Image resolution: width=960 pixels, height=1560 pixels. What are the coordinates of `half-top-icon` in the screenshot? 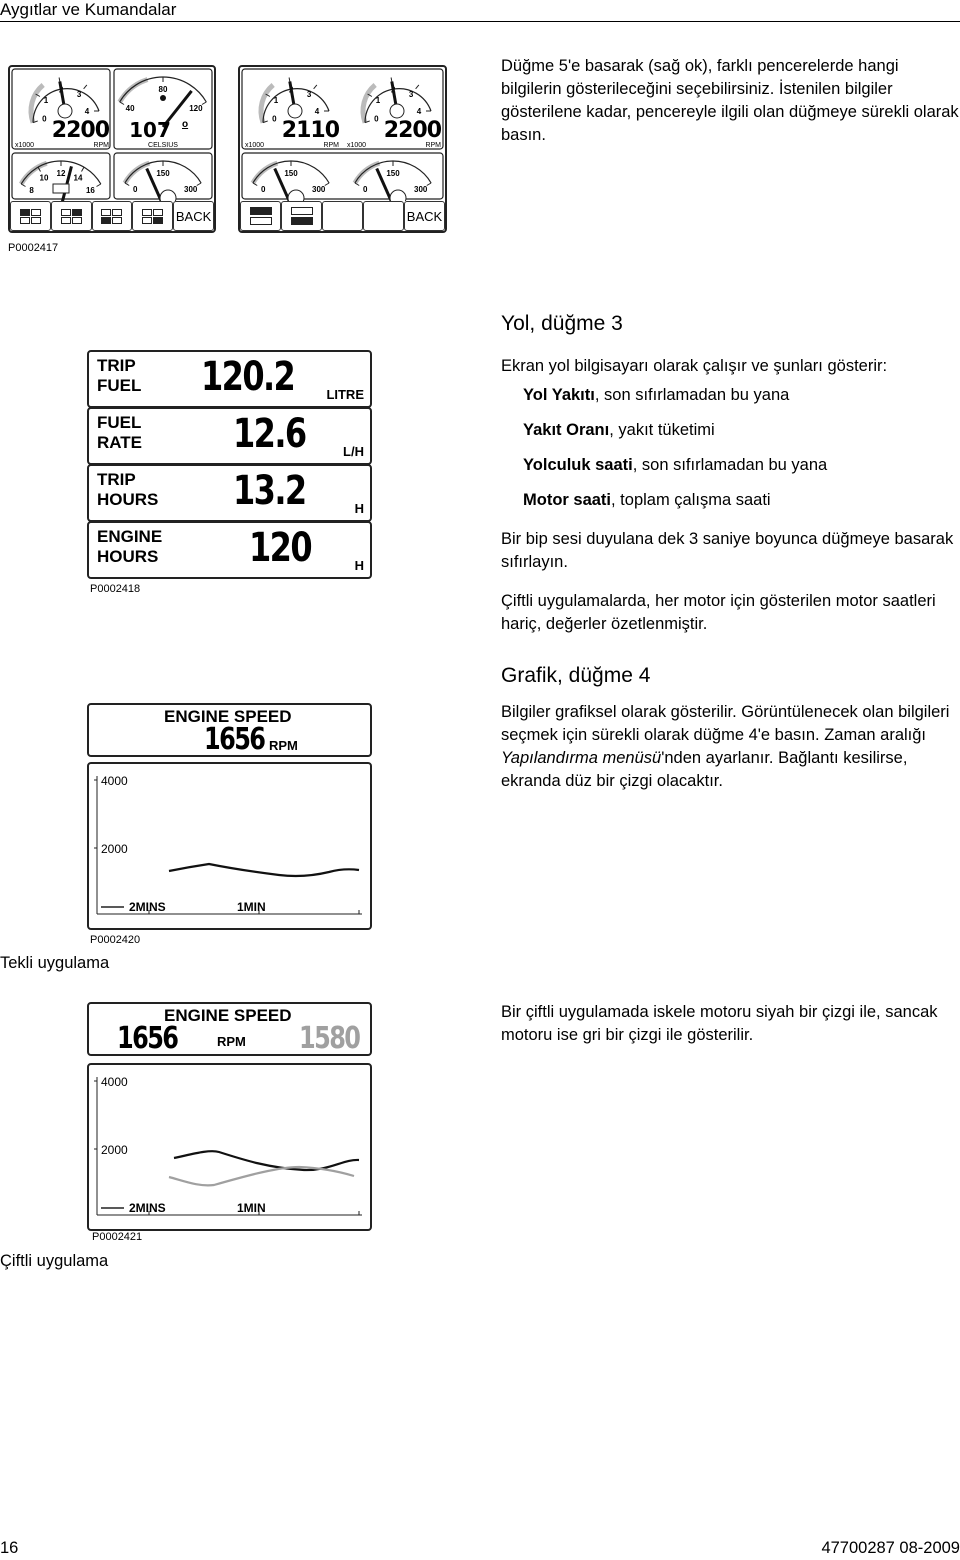 It's located at (260, 216).